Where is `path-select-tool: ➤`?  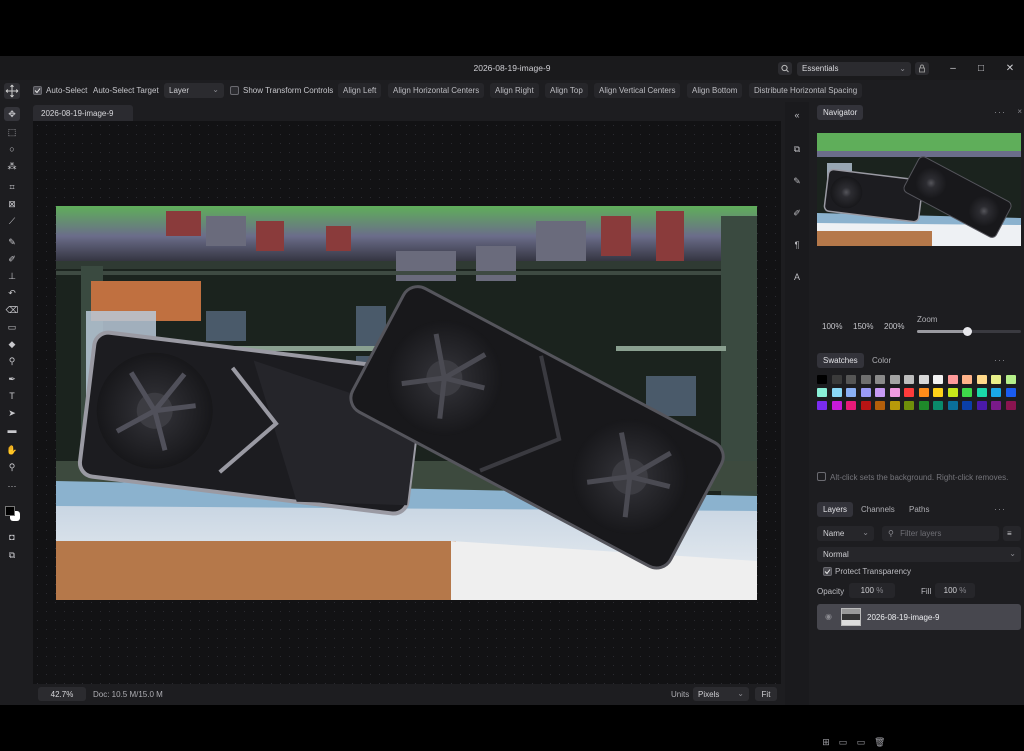
path-select-tool: ➤ is located at coordinates (12, 413).